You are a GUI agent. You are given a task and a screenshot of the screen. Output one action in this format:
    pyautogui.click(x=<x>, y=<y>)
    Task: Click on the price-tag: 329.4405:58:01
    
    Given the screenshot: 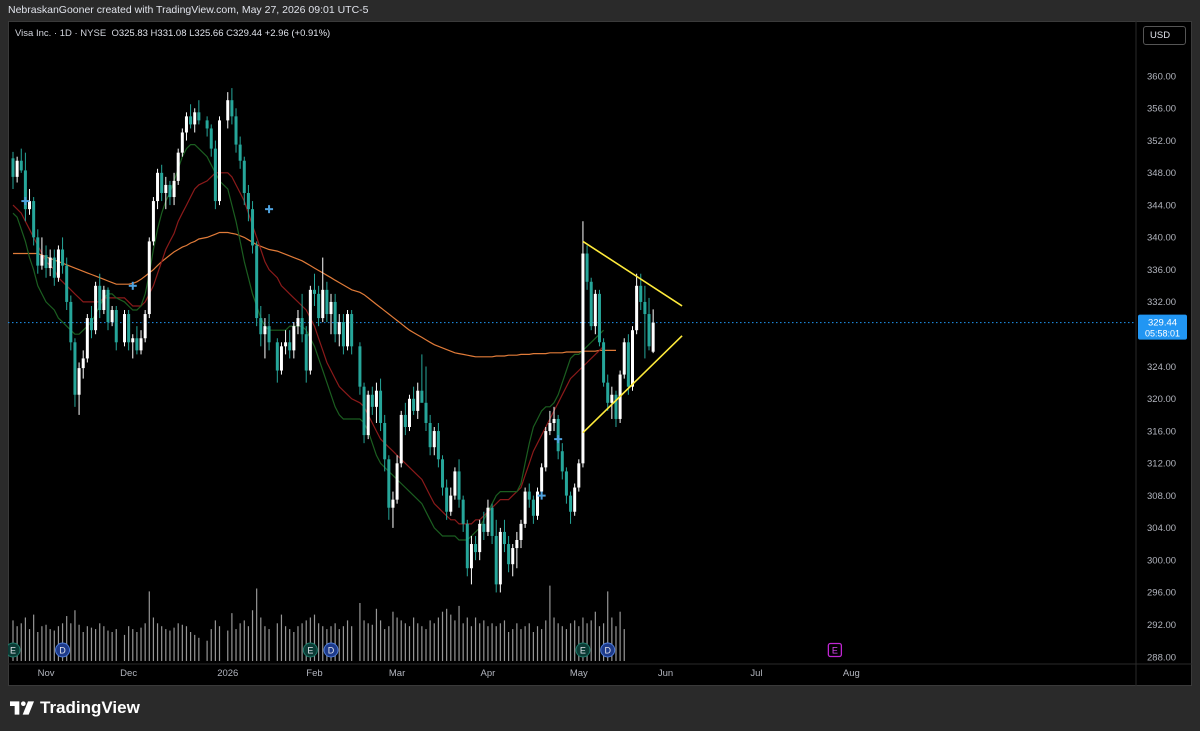 What is the action you would take?
    pyautogui.click(x=1162, y=327)
    